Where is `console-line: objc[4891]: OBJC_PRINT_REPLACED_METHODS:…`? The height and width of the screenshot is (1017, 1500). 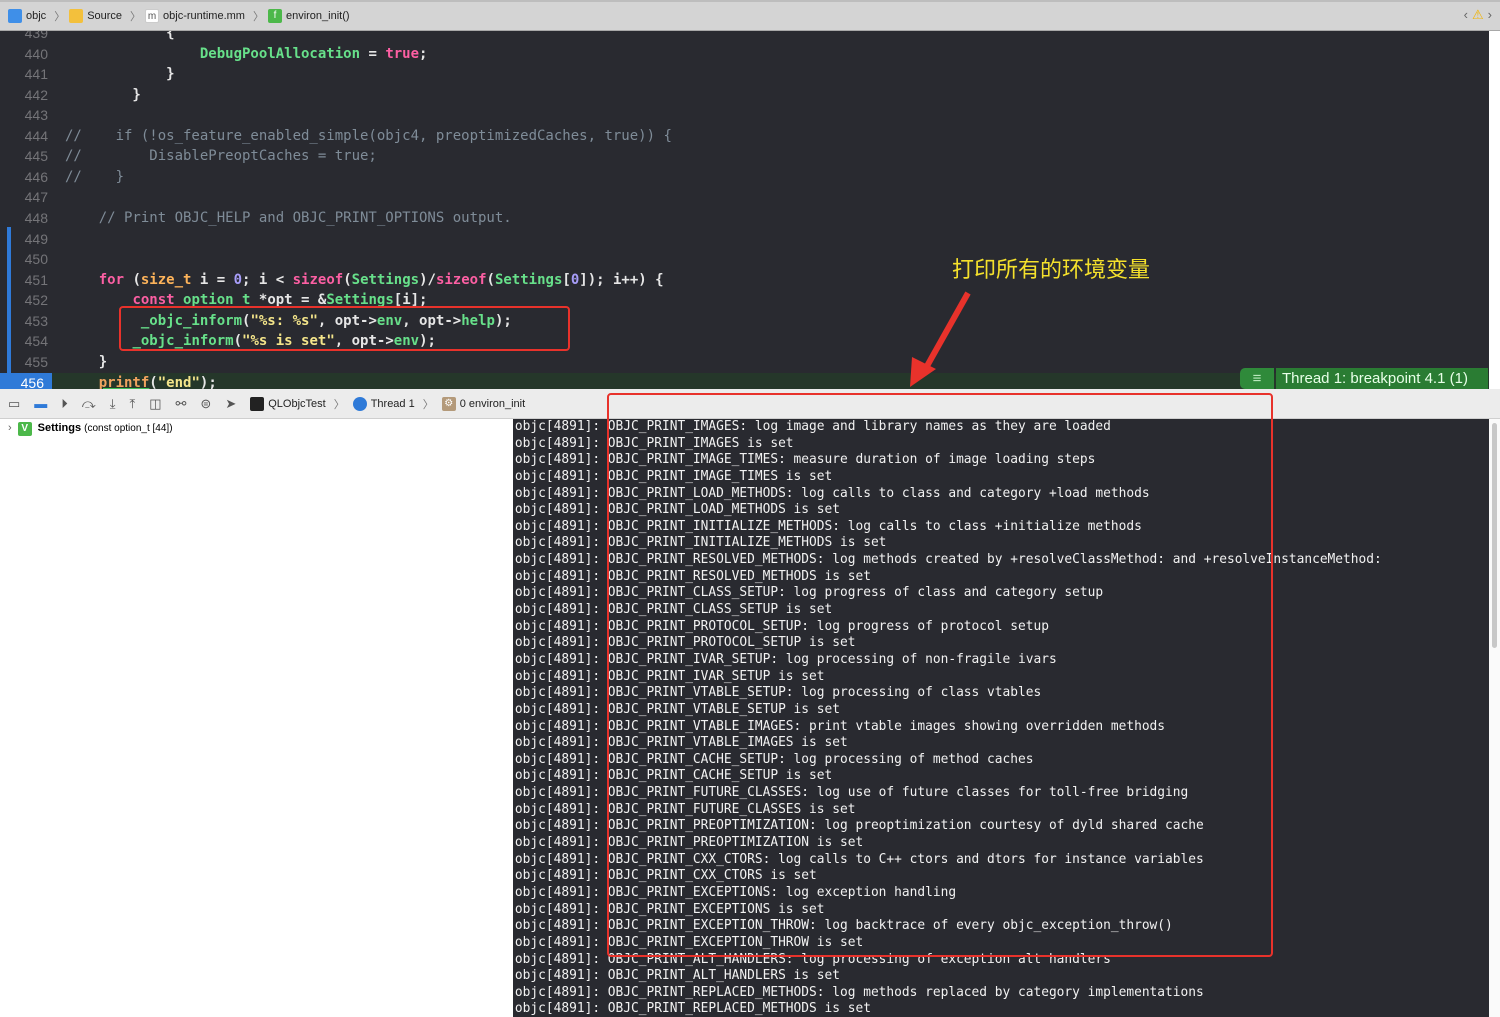 console-line: objc[4891]: OBJC_PRINT_REPLACED_METHODS:… is located at coordinates (981, 993).